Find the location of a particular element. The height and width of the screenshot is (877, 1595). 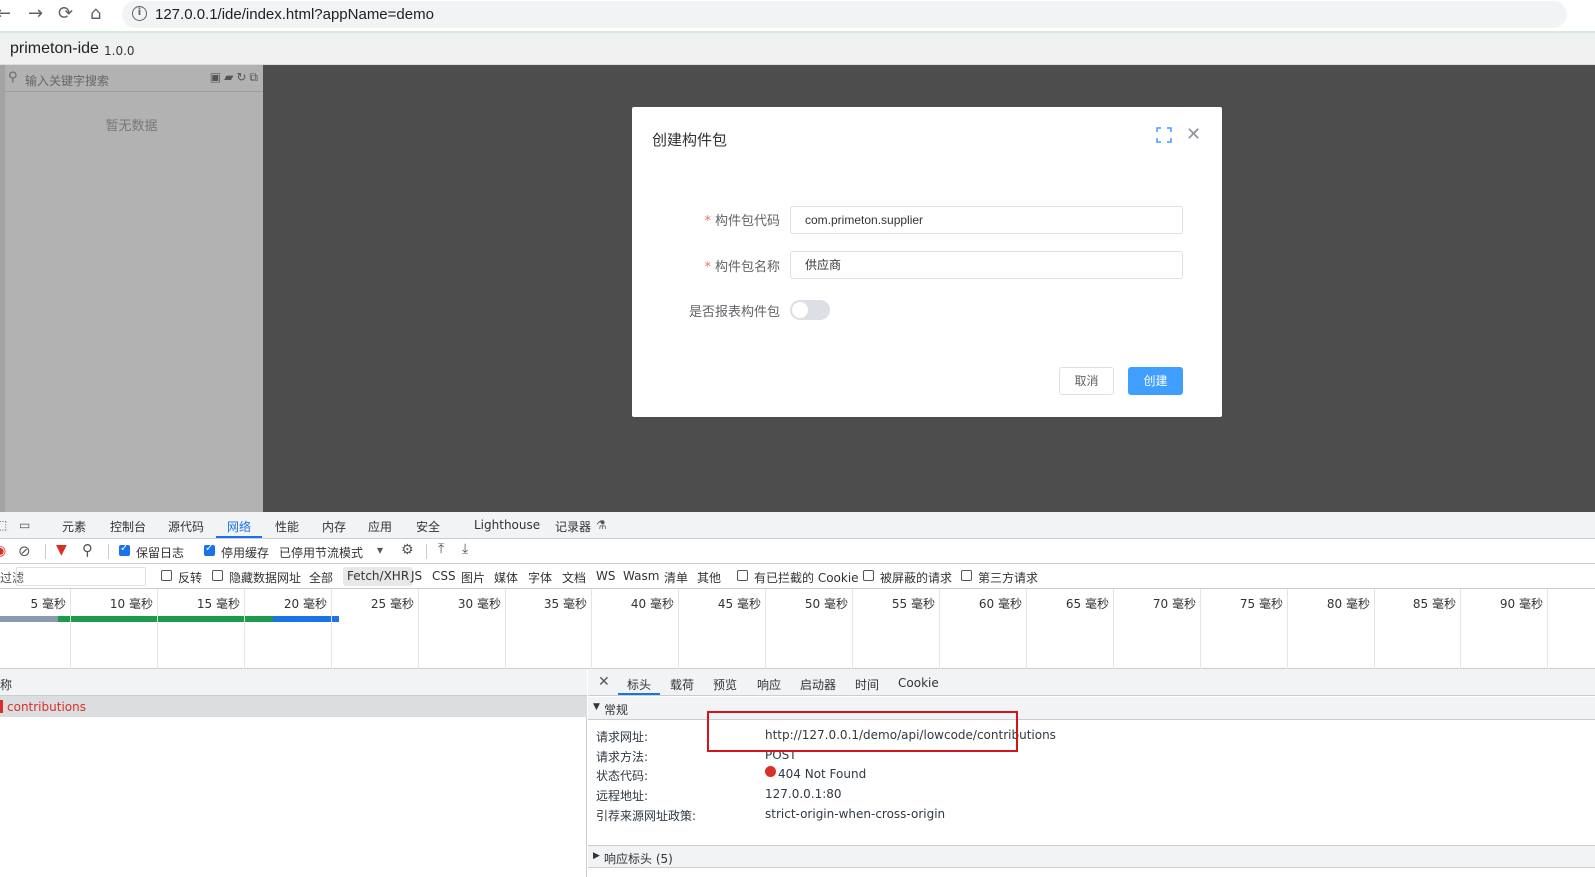

device-toggle-icon: ▭ is located at coordinates (24, 525).